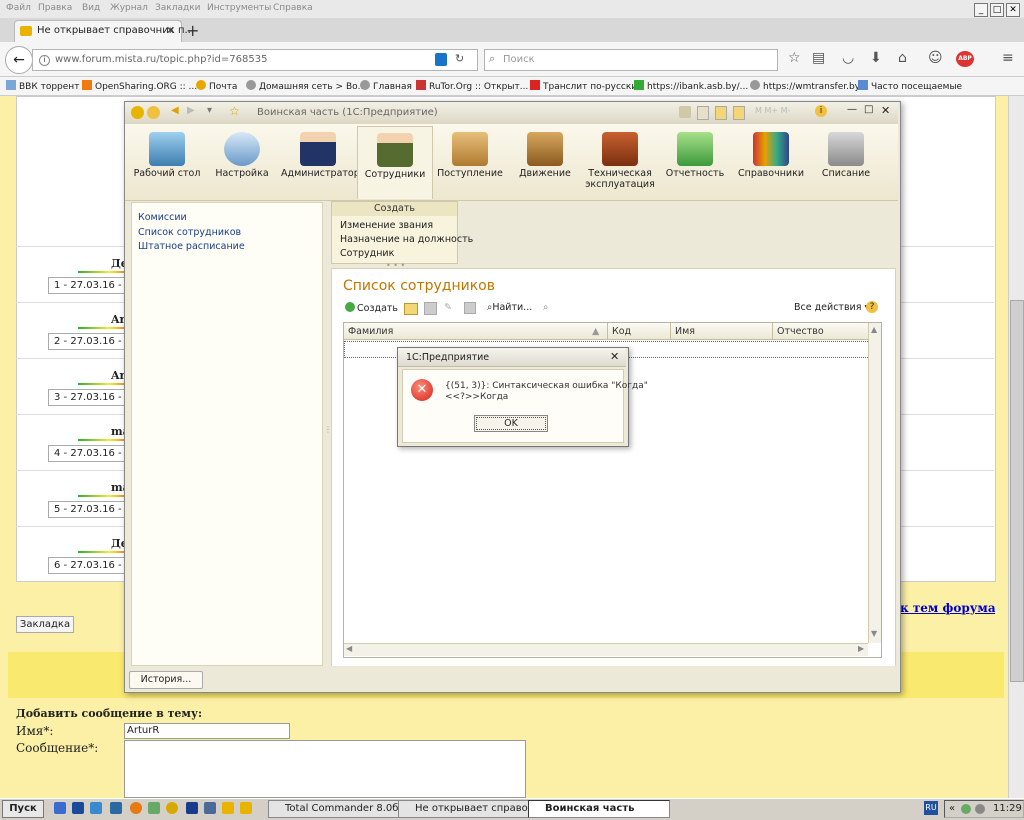  I want to click on new-tab-icon: +, so click(192, 30).